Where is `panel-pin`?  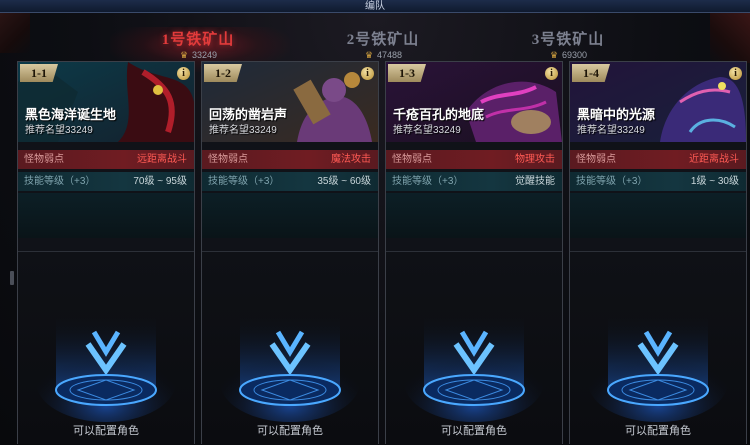 panel-pin is located at coordinates (12, 278).